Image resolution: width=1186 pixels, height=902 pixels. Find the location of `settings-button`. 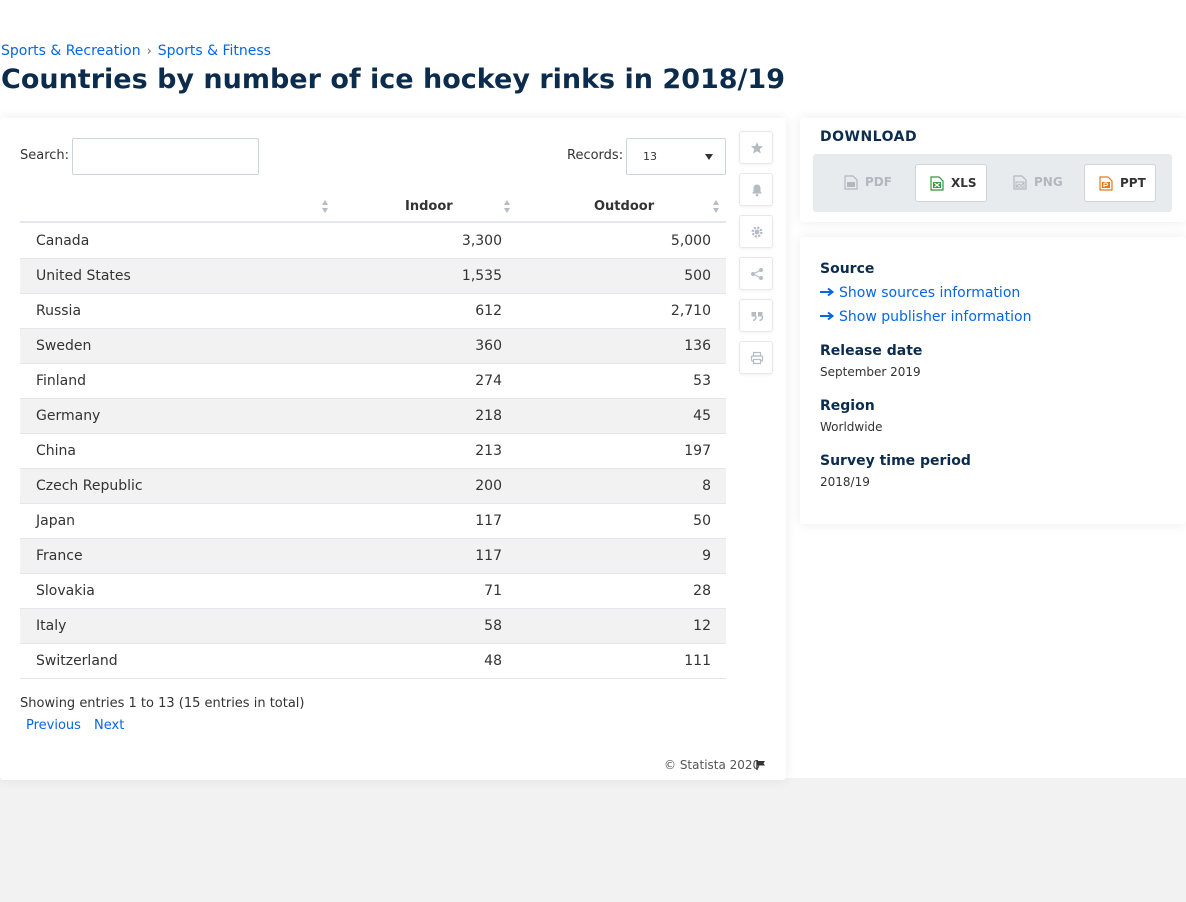

settings-button is located at coordinates (756, 231).